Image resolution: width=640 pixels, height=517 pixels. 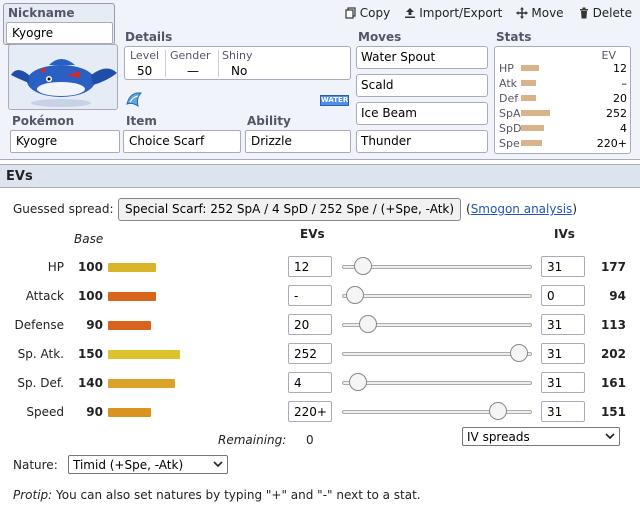 I want to click on guessed-spread-label: Guessed spread:, so click(x=63, y=209).